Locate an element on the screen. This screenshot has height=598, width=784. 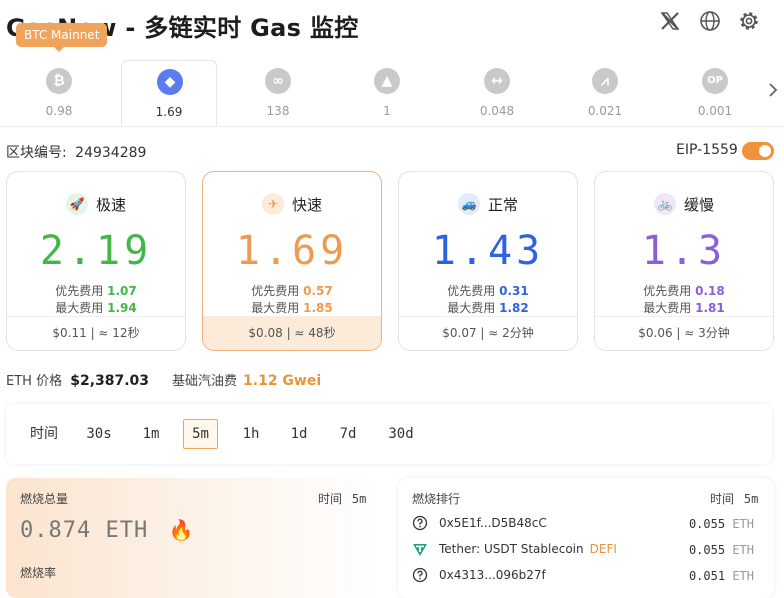
tab-ethereum: ◆ 1.69 is located at coordinates (169, 93).